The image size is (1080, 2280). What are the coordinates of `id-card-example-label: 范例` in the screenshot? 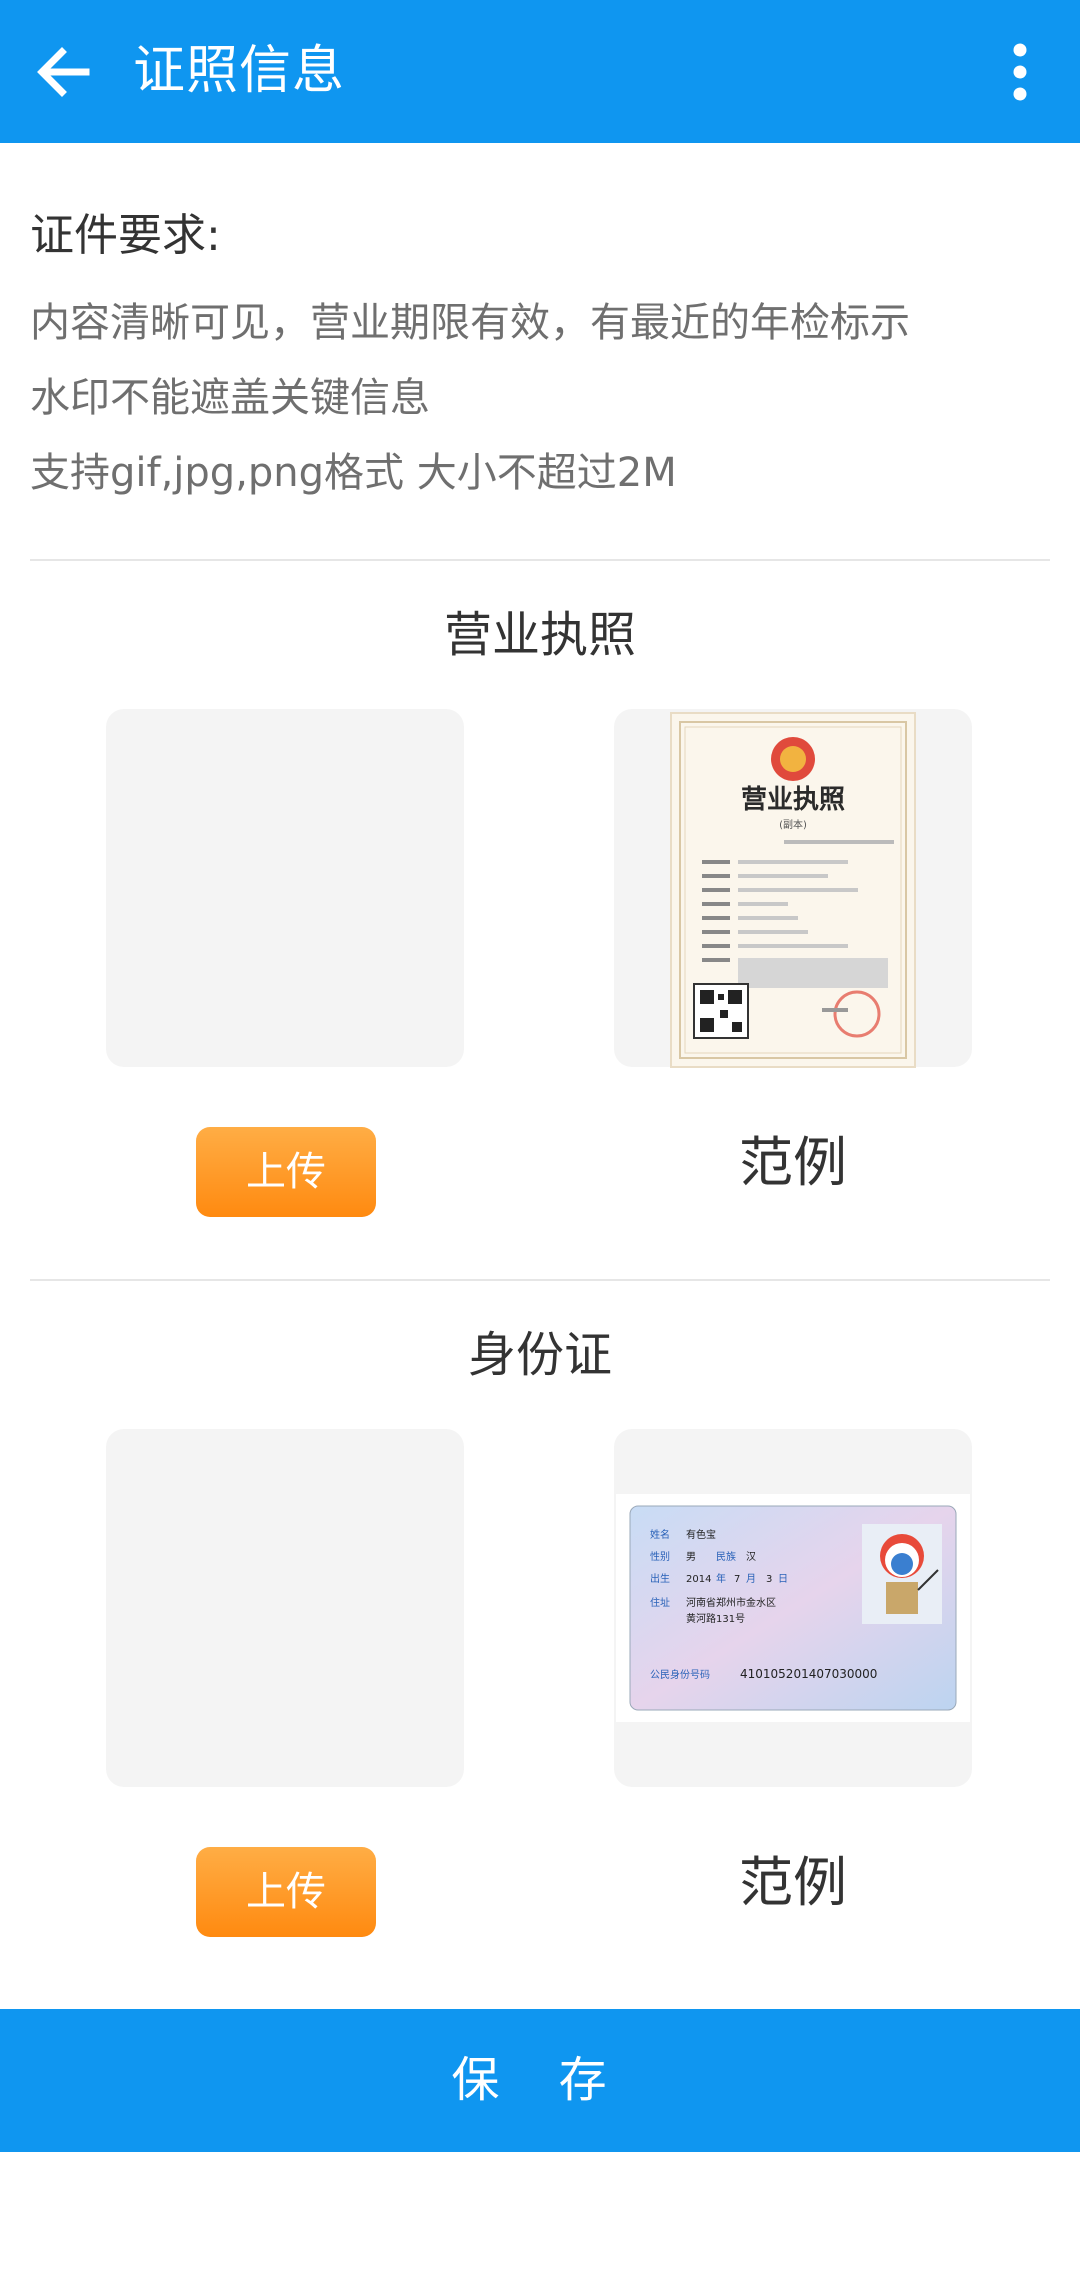 It's located at (793, 1882).